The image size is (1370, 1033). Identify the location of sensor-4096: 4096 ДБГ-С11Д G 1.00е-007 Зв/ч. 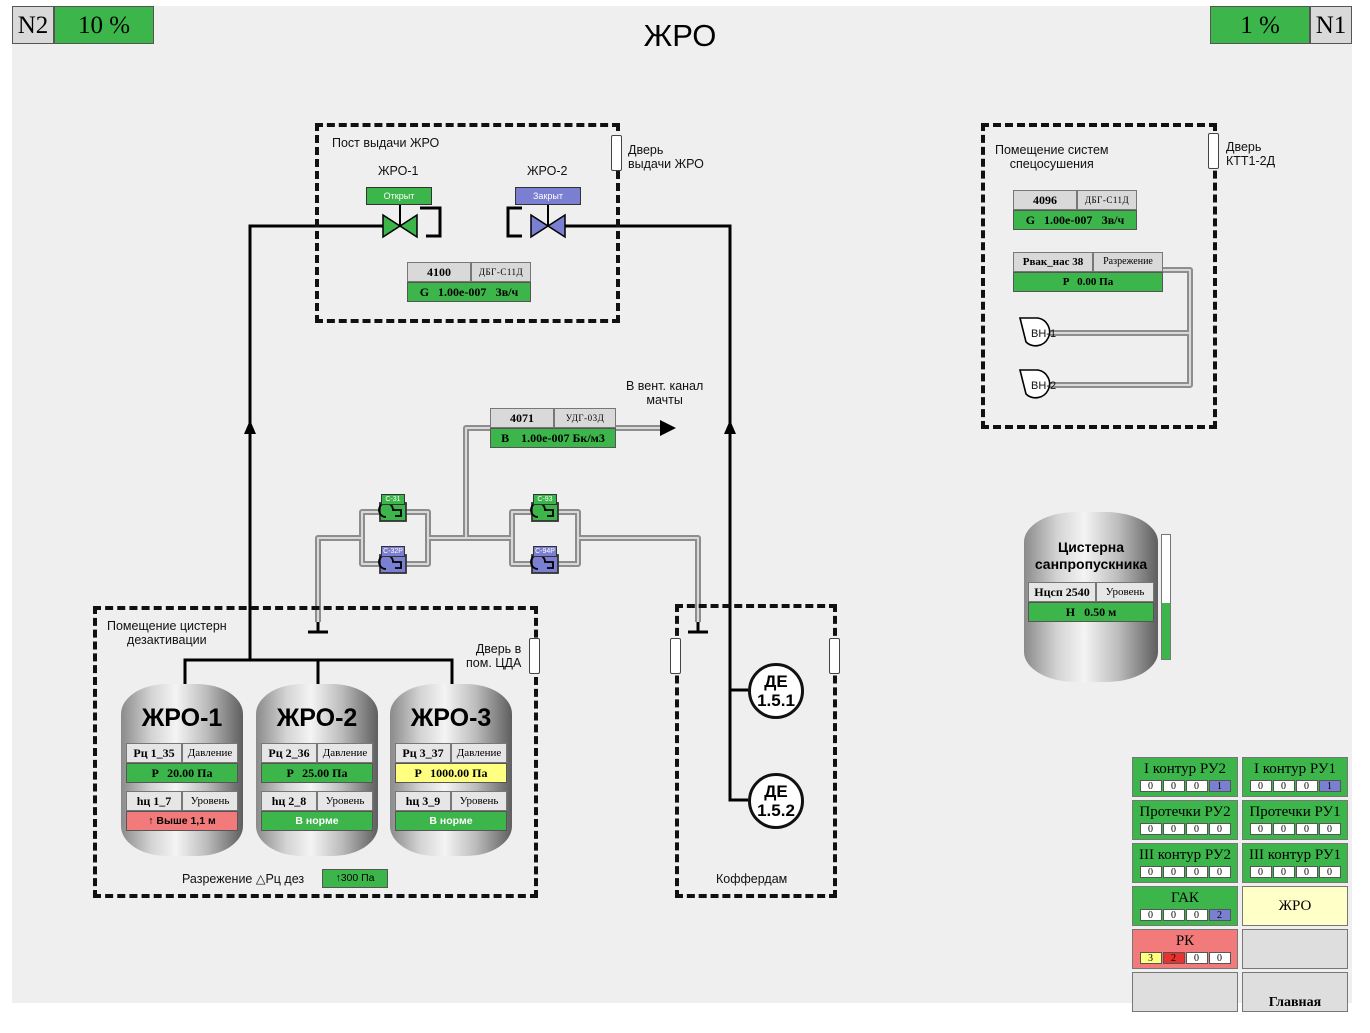
(1075, 210).